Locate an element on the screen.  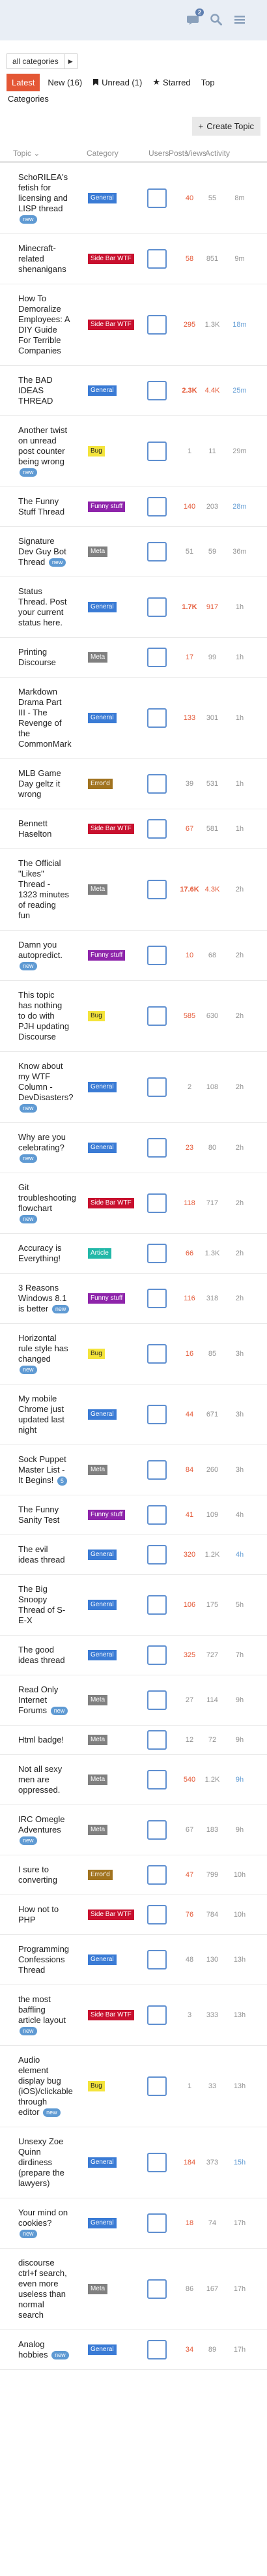
posts-count: 84 is located at coordinates (189, 1470).